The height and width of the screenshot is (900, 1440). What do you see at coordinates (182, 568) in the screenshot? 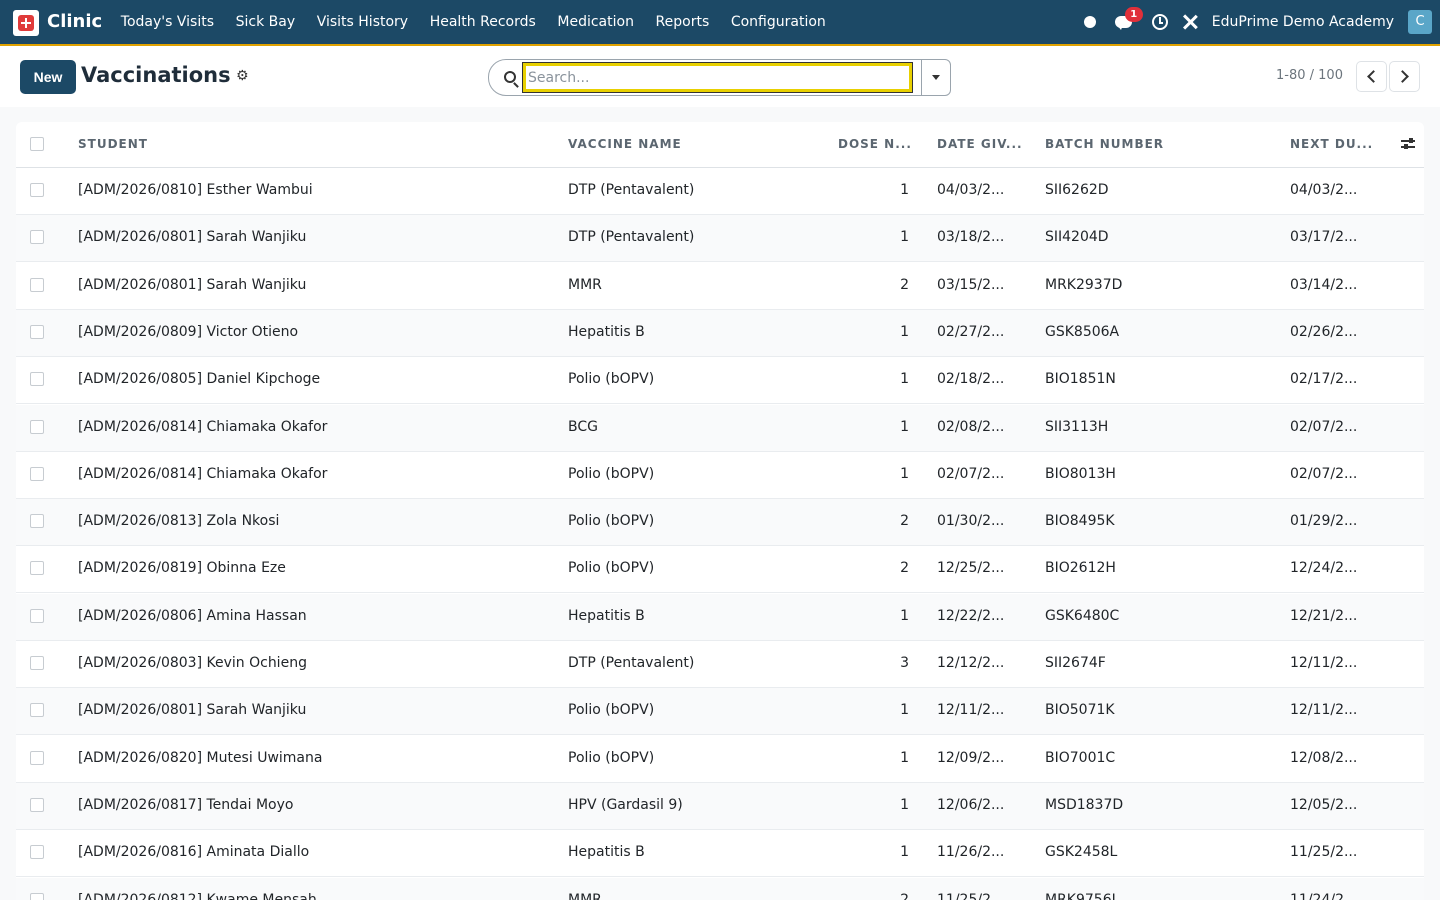
I see `cell-student: [ADM/2026/0819] Obinna Eze` at bounding box center [182, 568].